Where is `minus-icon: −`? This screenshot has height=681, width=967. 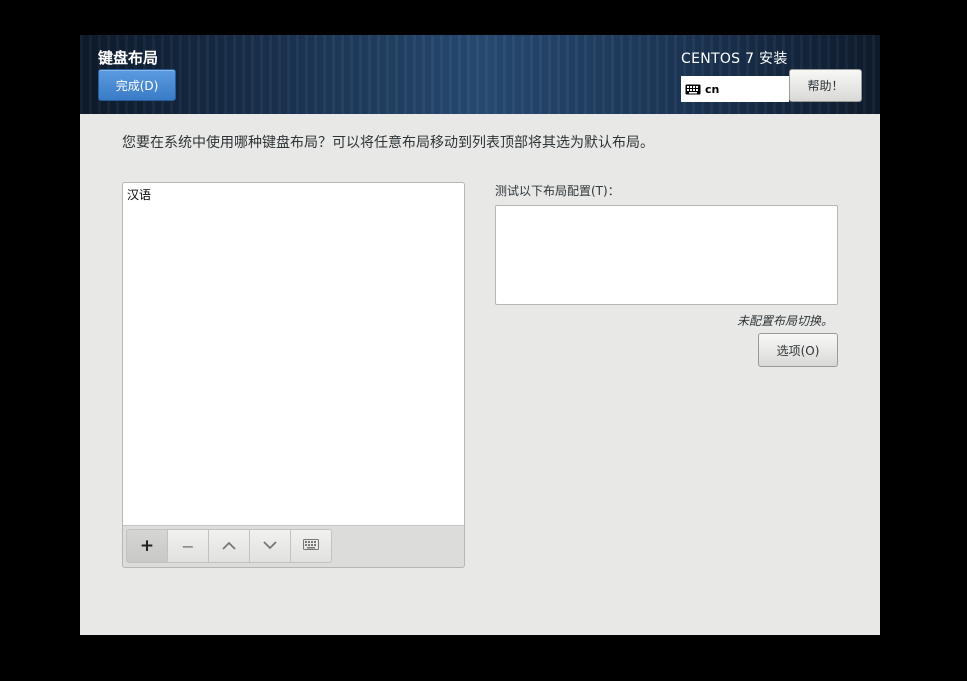
minus-icon: − is located at coordinates (188, 546).